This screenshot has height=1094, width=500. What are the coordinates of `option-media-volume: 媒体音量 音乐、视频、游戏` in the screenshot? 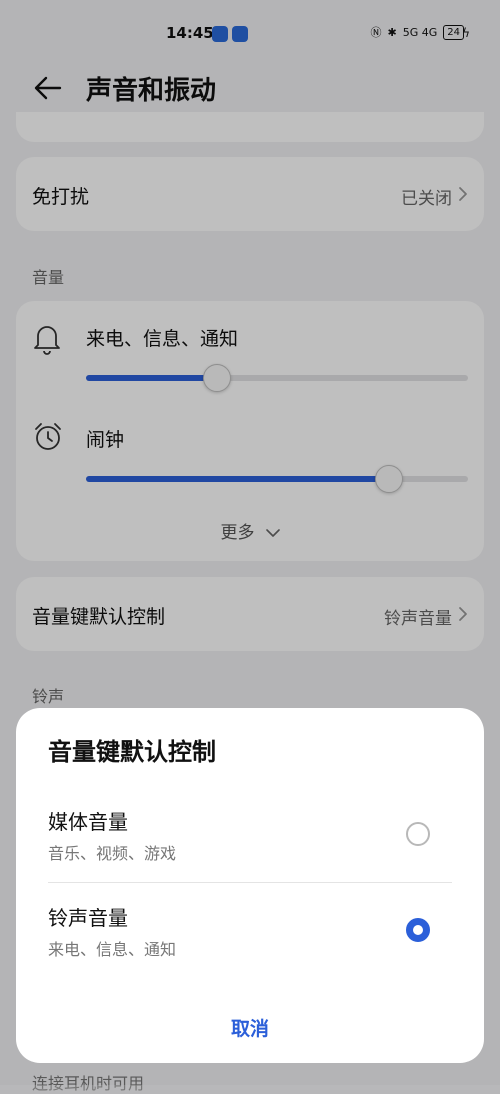 It's located at (250, 838).